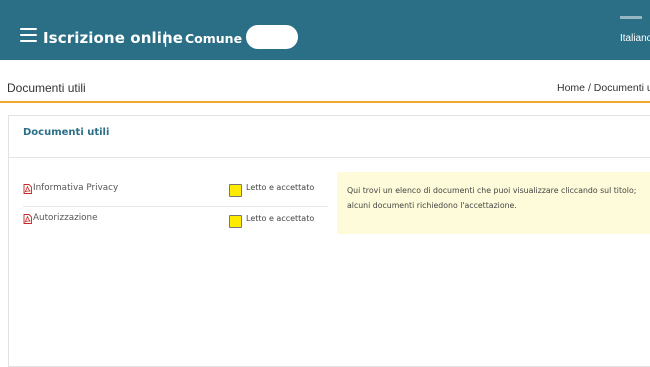 Image resolution: width=650 pixels, height=367 pixels. What do you see at coordinates (46, 88) in the screenshot?
I see `page-title: Documenti utili` at bounding box center [46, 88].